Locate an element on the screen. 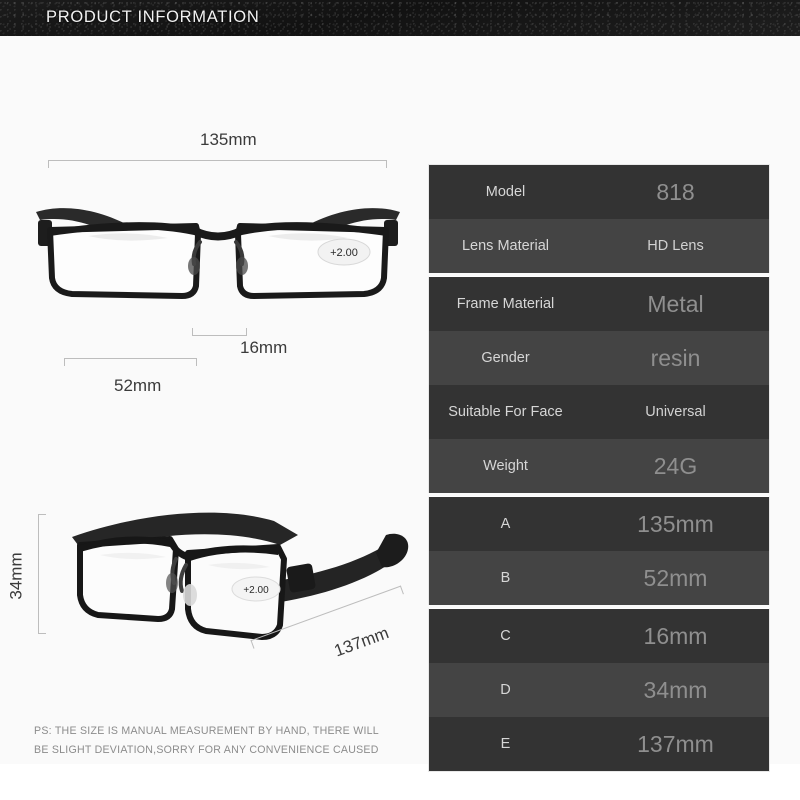  spec-row: D 34mm is located at coordinates (599, 690).